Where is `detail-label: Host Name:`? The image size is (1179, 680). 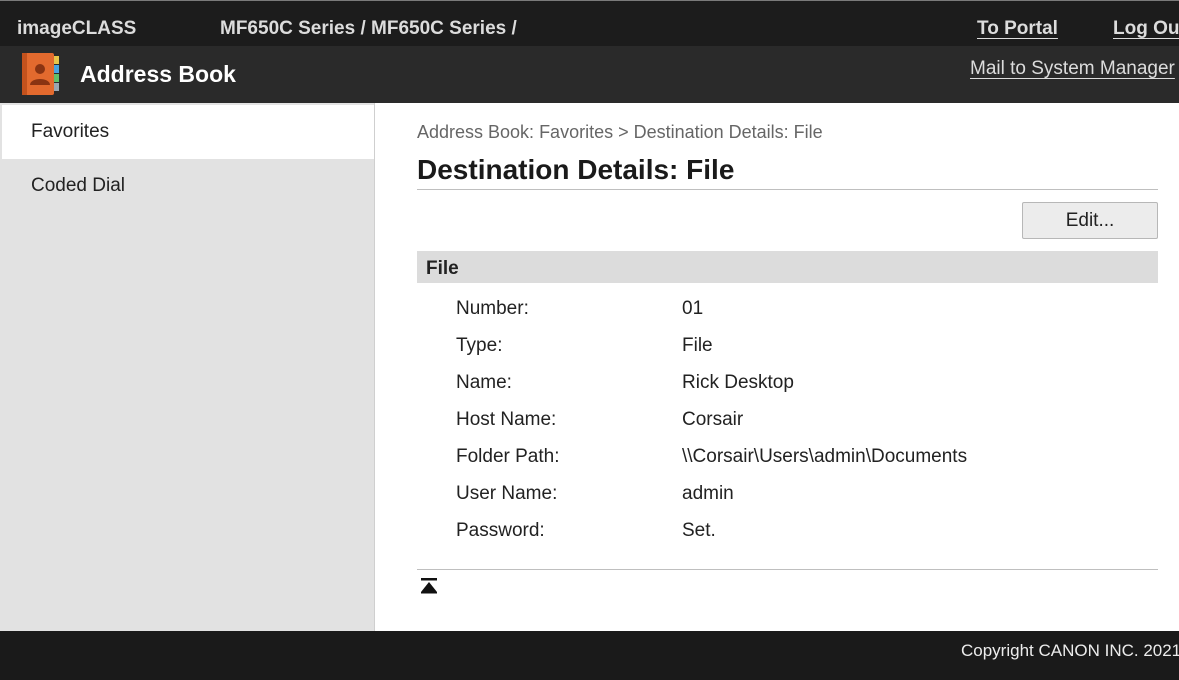 detail-label: Host Name: is located at coordinates (506, 419).